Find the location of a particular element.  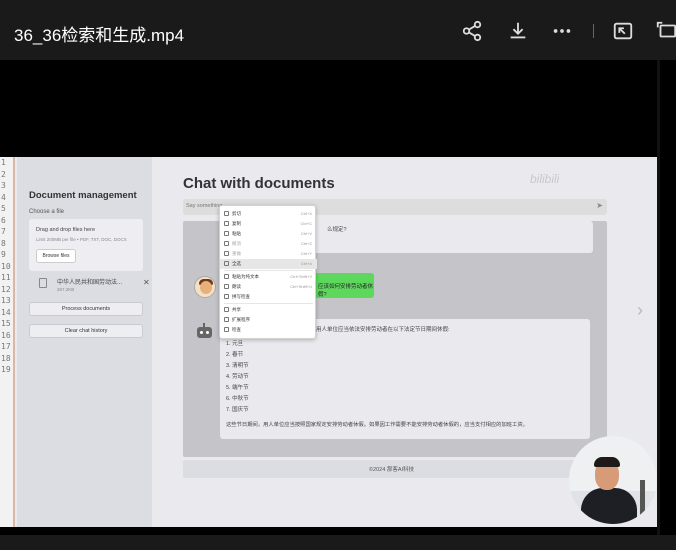

context-menu-item: 检查 is located at coordinates (268, 330).